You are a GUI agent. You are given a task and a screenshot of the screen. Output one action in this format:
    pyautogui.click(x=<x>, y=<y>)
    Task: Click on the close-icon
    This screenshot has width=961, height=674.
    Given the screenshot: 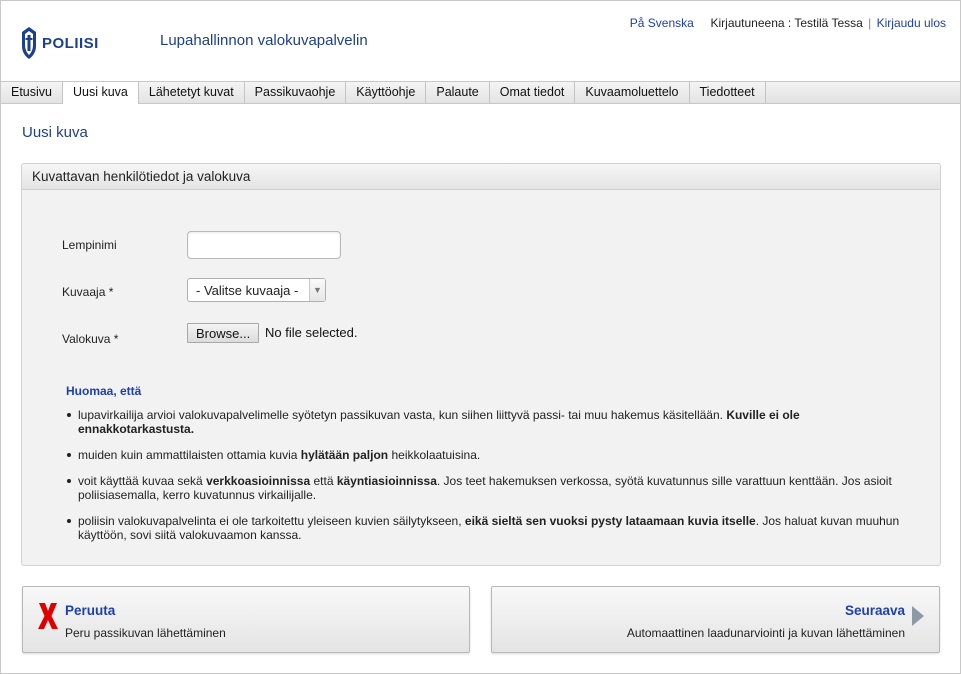 What is the action you would take?
    pyautogui.click(x=48, y=616)
    